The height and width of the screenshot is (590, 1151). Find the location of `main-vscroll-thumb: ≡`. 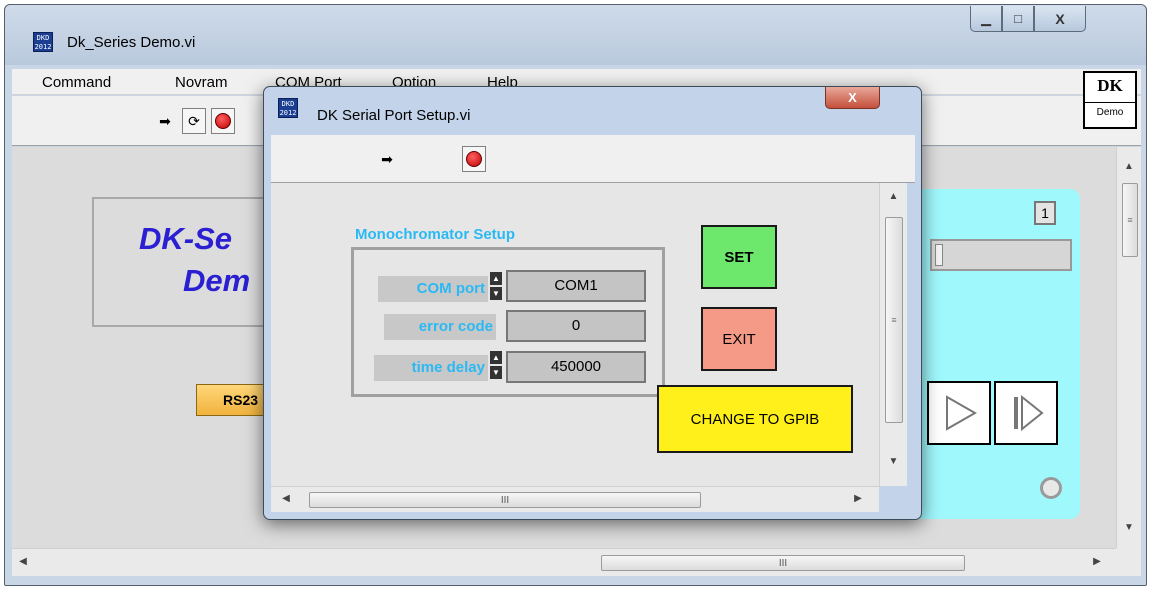

main-vscroll-thumb: ≡ is located at coordinates (1130, 220).